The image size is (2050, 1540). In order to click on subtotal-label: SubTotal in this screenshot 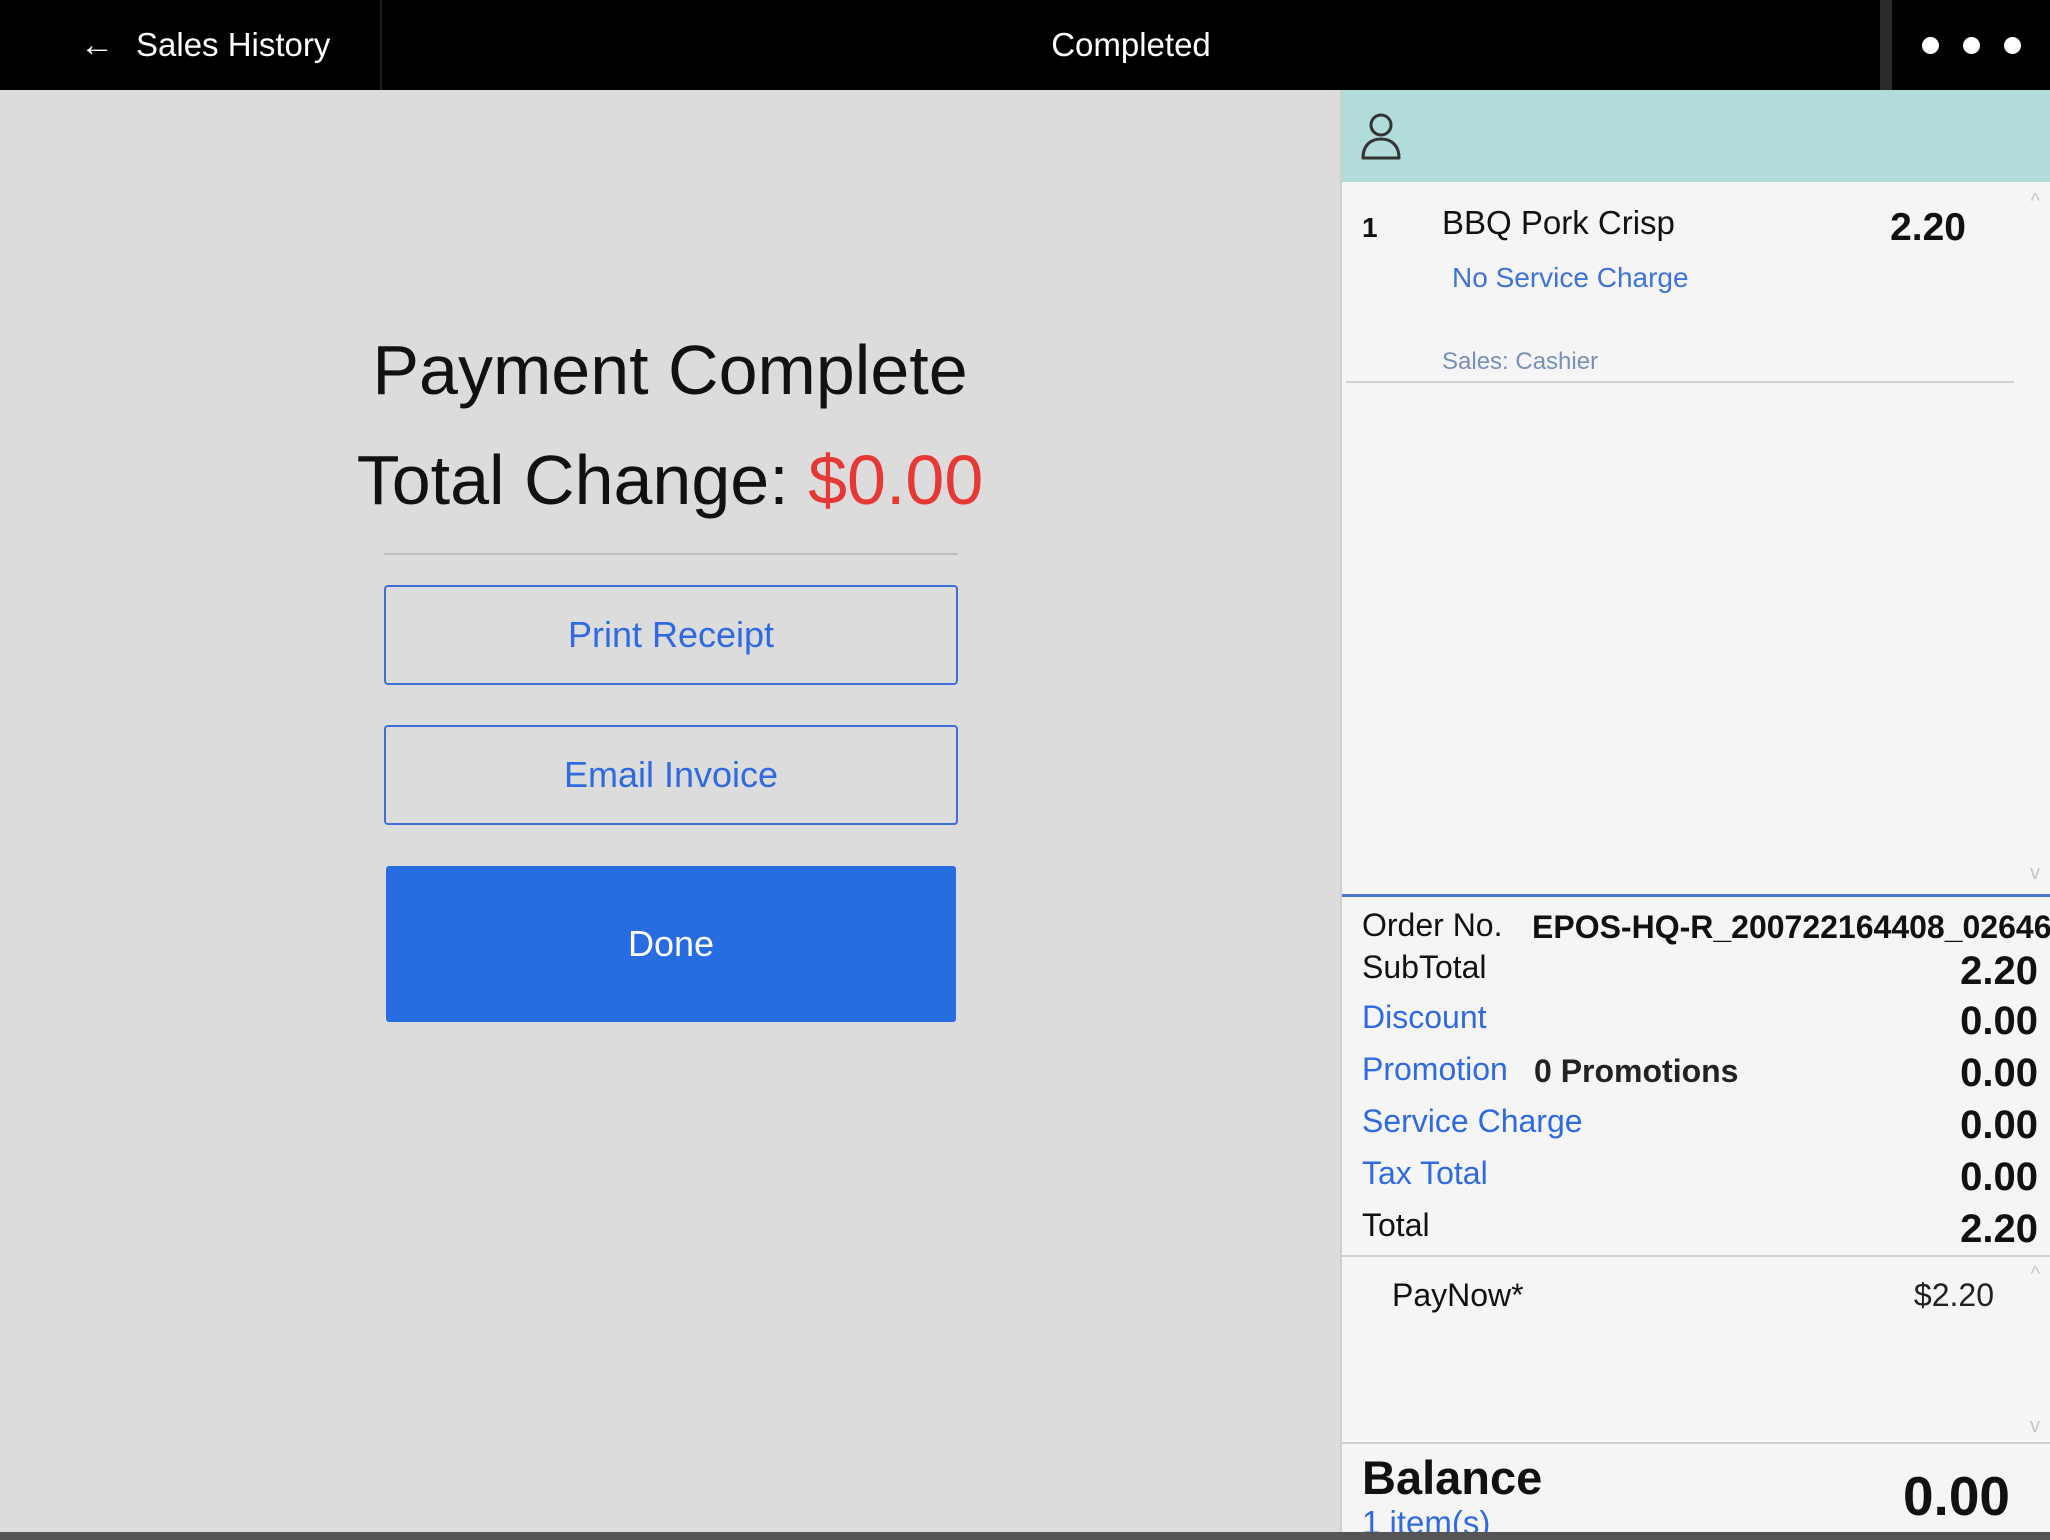, I will do `click(1424, 967)`.